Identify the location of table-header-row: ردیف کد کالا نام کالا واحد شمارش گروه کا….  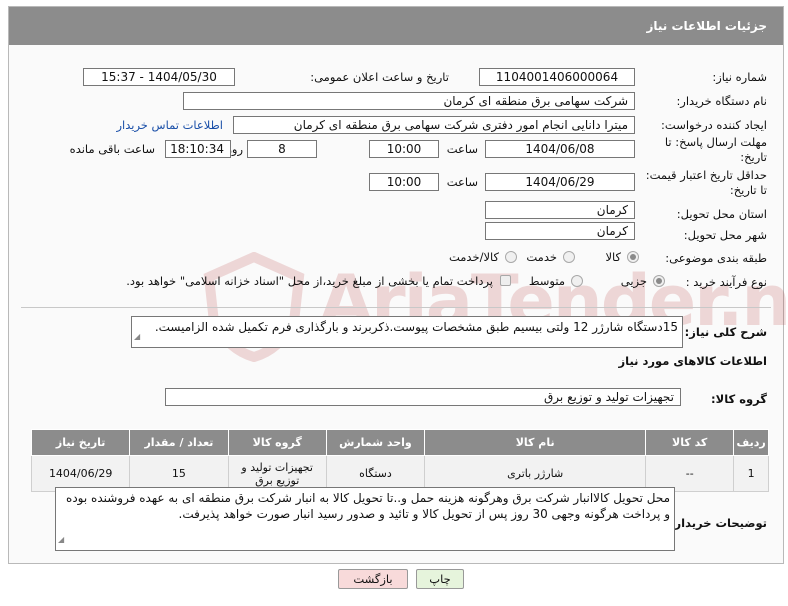
(399, 442).